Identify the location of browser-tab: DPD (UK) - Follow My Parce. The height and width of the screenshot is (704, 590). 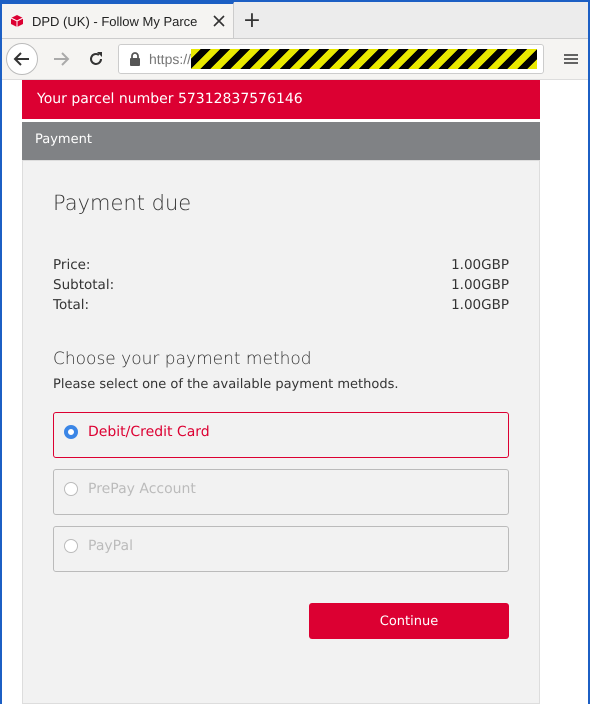
(118, 20).